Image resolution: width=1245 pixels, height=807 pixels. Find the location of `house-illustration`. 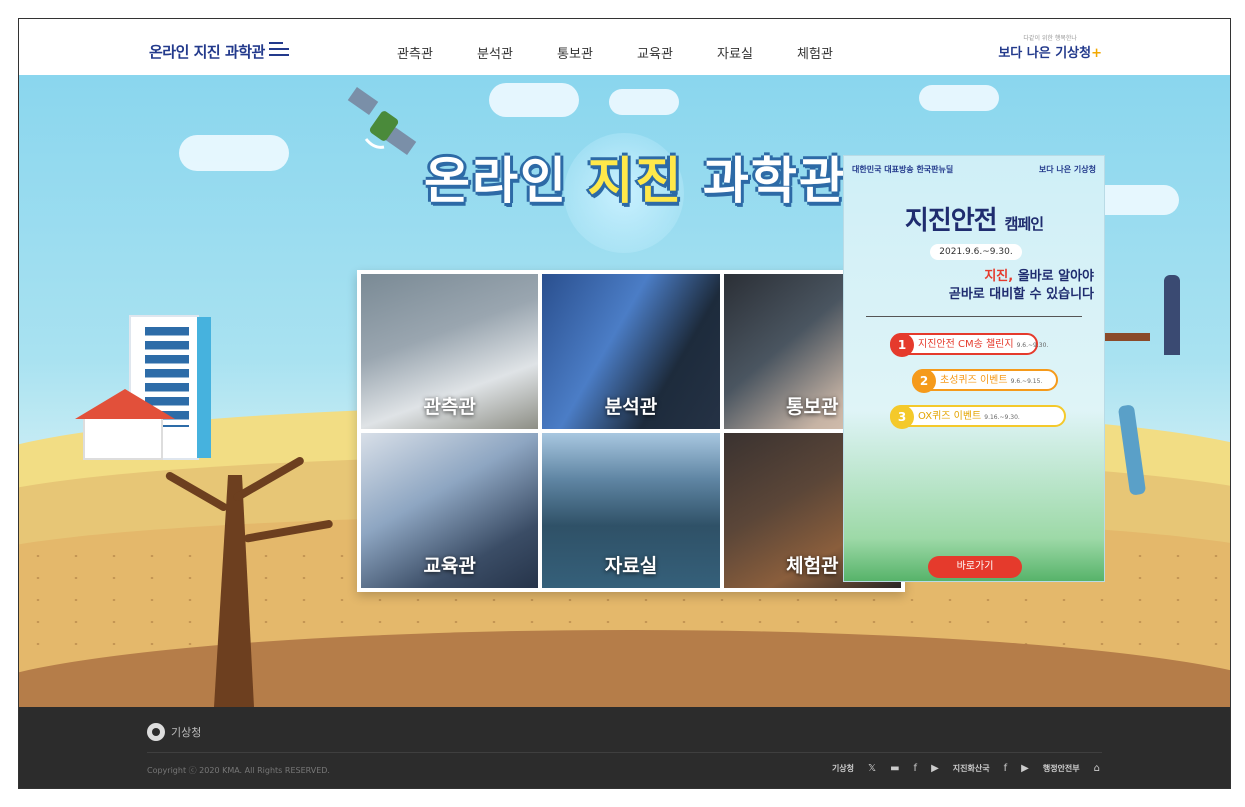

house-illustration is located at coordinates (125, 424).